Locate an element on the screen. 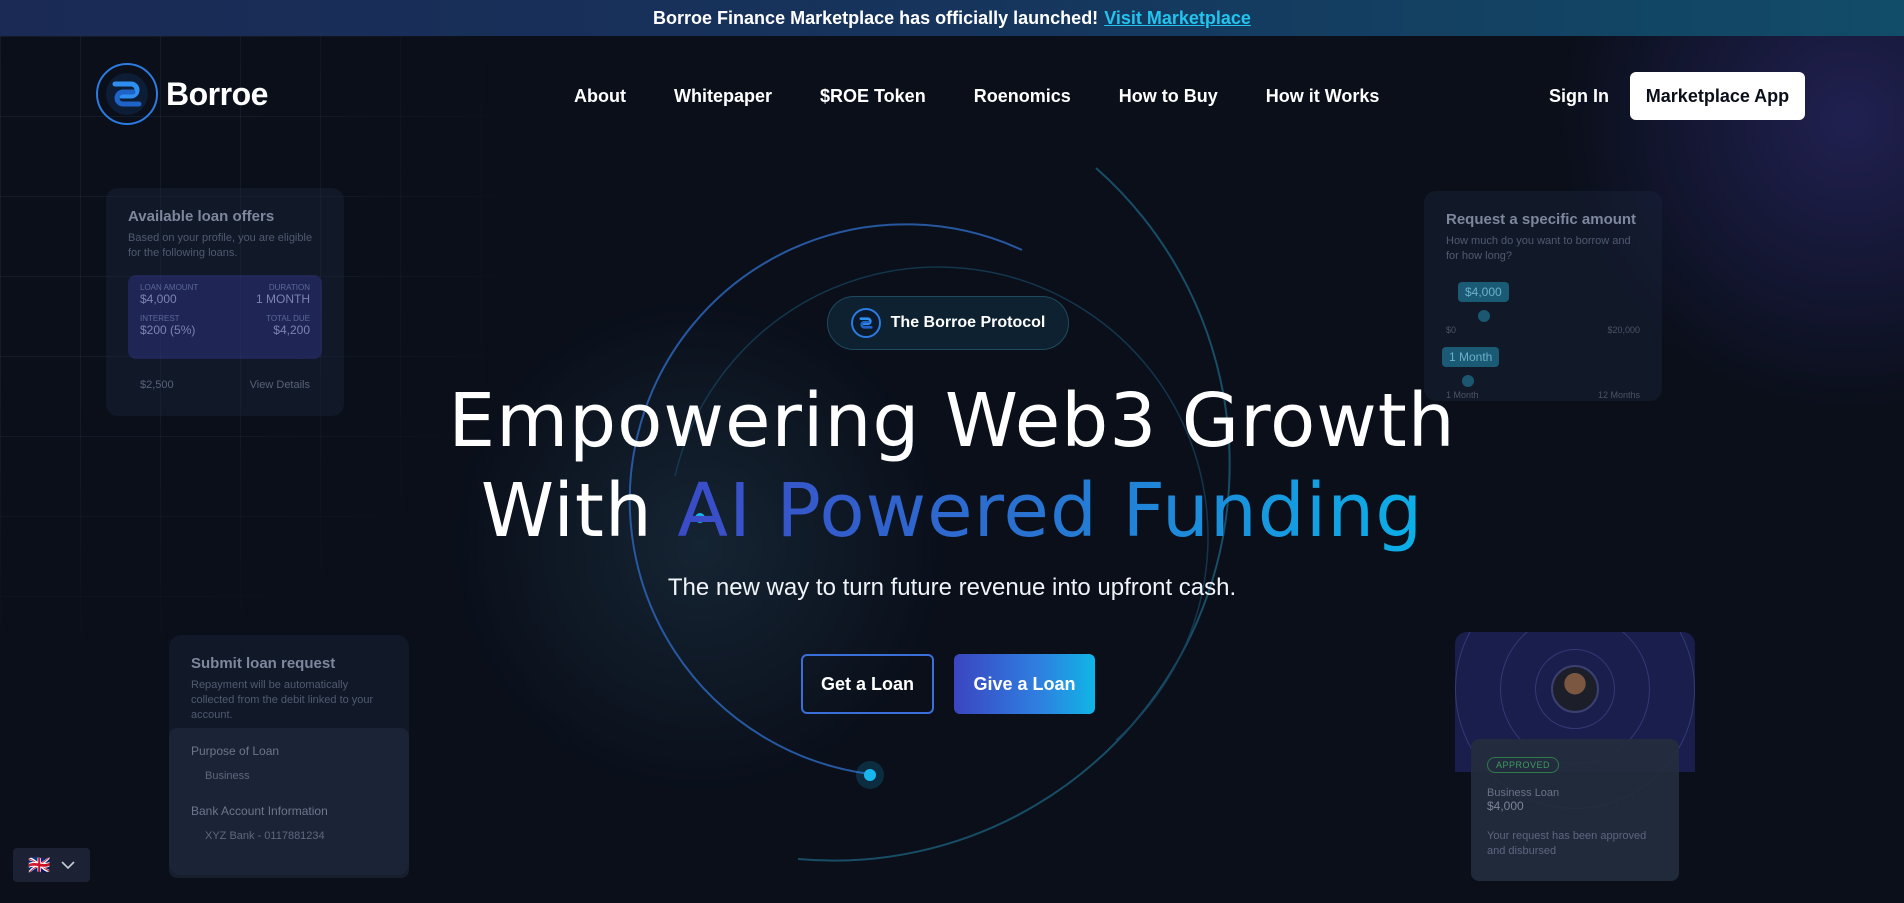  avatar is located at coordinates (1575, 689).